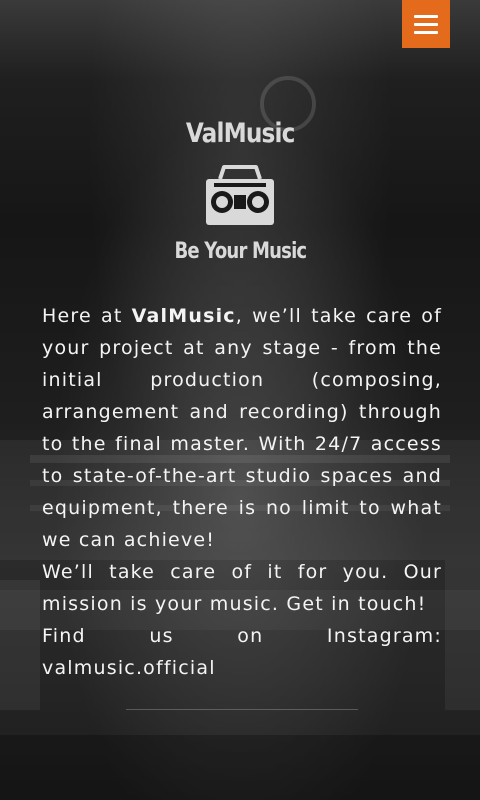 The height and width of the screenshot is (800, 480). I want to click on brand-name: ValMusic, so click(183, 316).